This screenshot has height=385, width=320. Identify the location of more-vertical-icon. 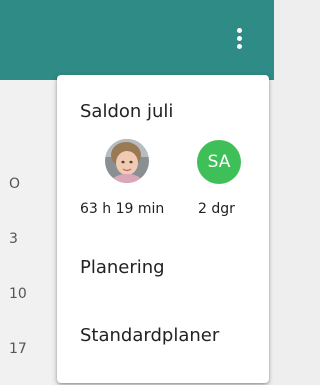
(240, 39).